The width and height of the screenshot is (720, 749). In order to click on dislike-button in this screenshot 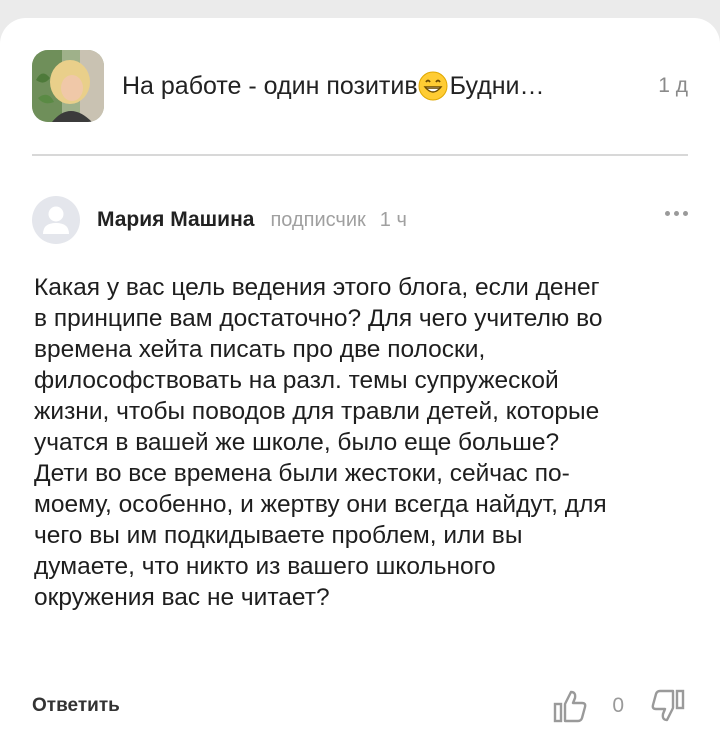, I will do `click(668, 706)`.